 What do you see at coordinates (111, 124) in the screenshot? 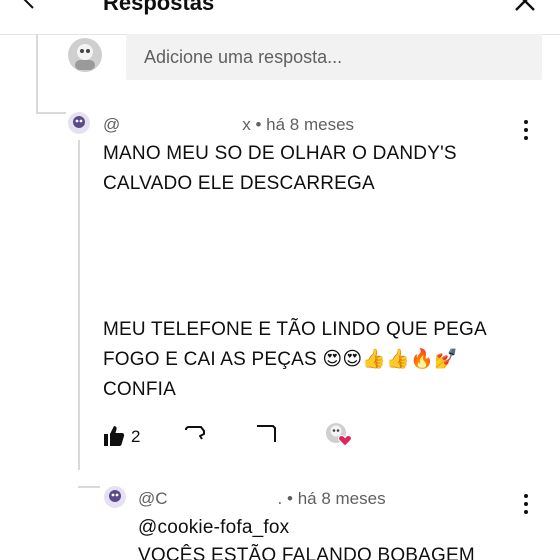
I see `comment-author: @` at bounding box center [111, 124].